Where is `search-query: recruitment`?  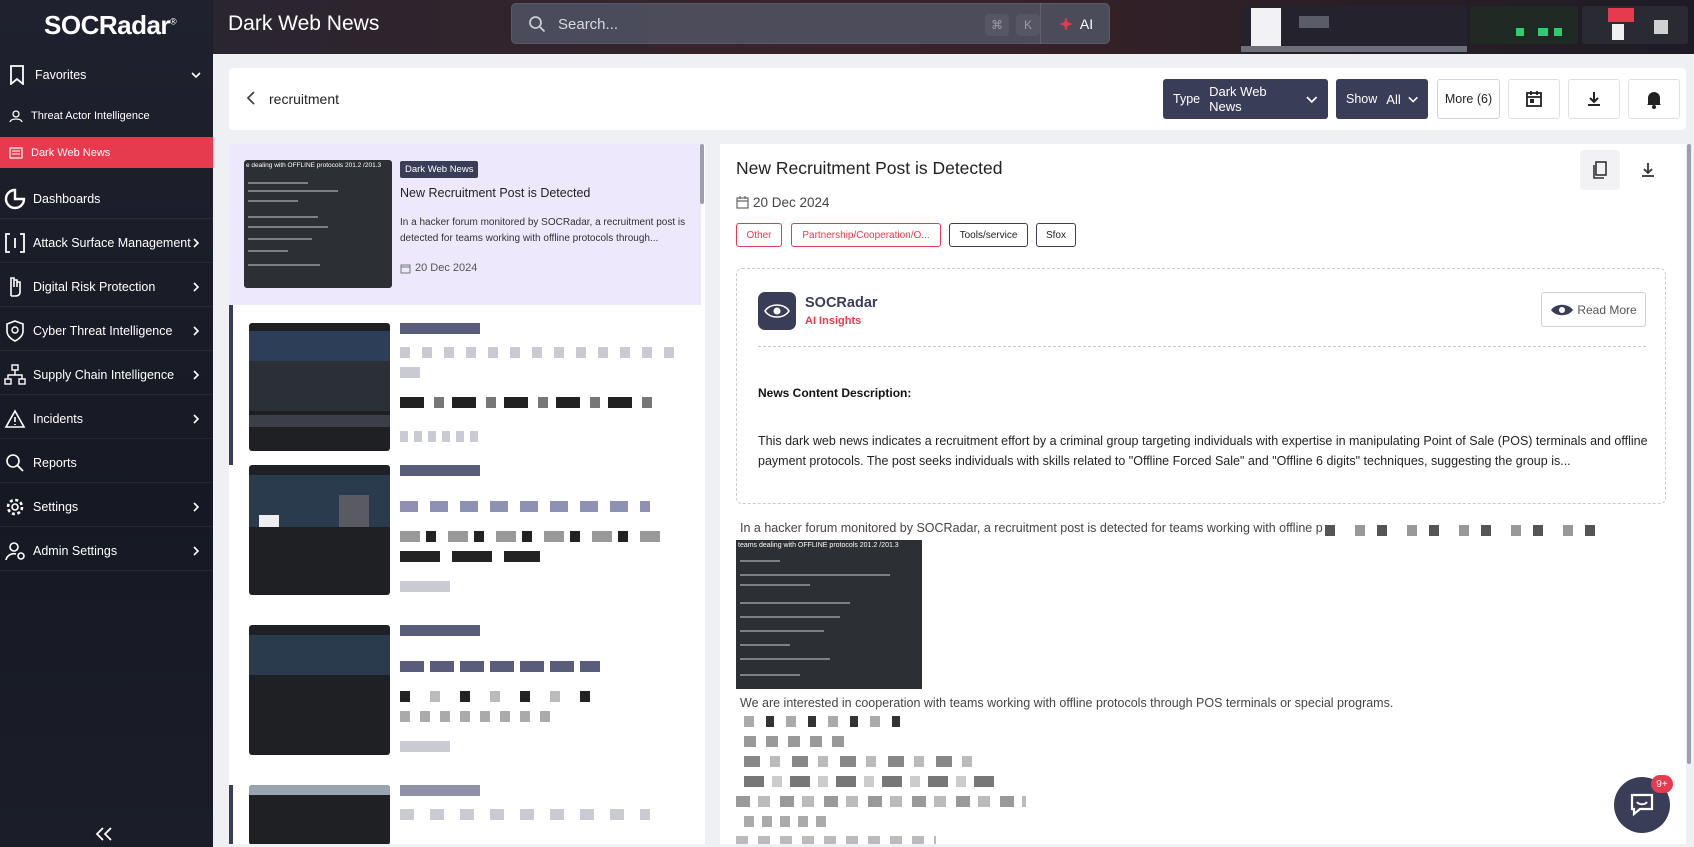 search-query: recruitment is located at coordinates (304, 99).